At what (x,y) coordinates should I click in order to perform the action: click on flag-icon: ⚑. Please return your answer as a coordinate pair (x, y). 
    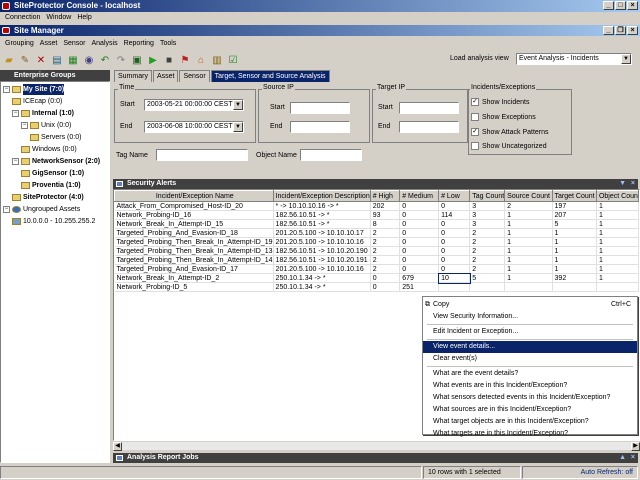
    Looking at the image, I should click on (185, 60).